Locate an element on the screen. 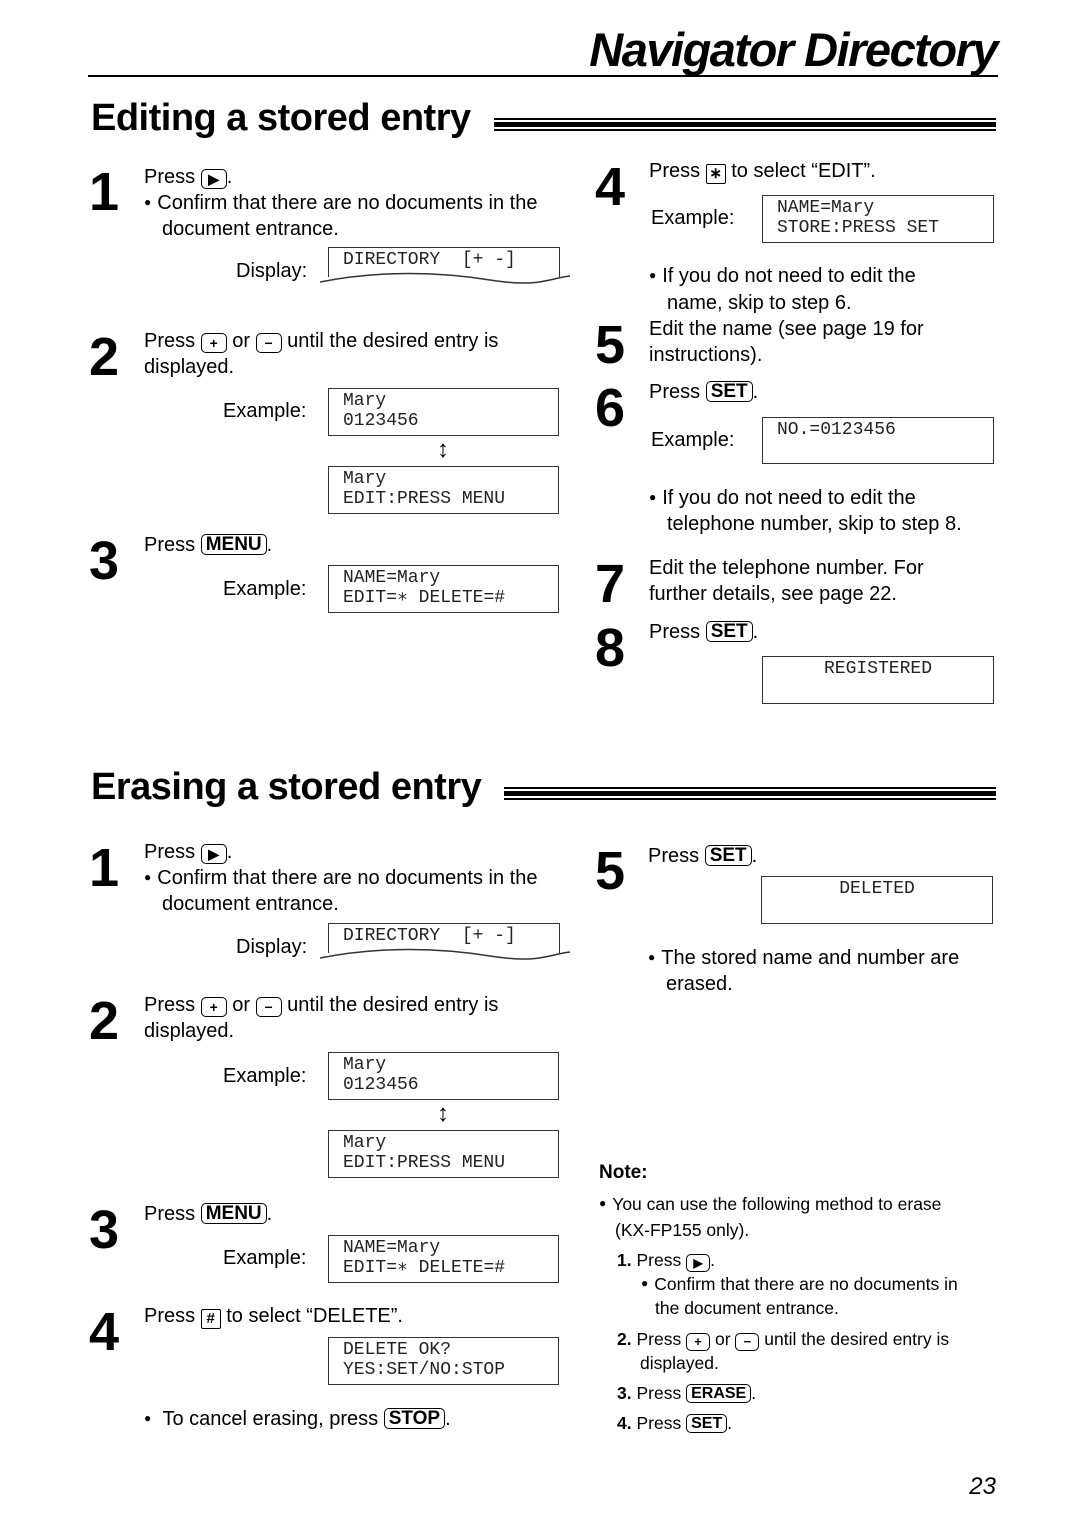 Image resolution: width=1080 pixels, height=1526 pixels. lcd-display: NAME=Mary STORE:PRESS SET is located at coordinates (878, 219).